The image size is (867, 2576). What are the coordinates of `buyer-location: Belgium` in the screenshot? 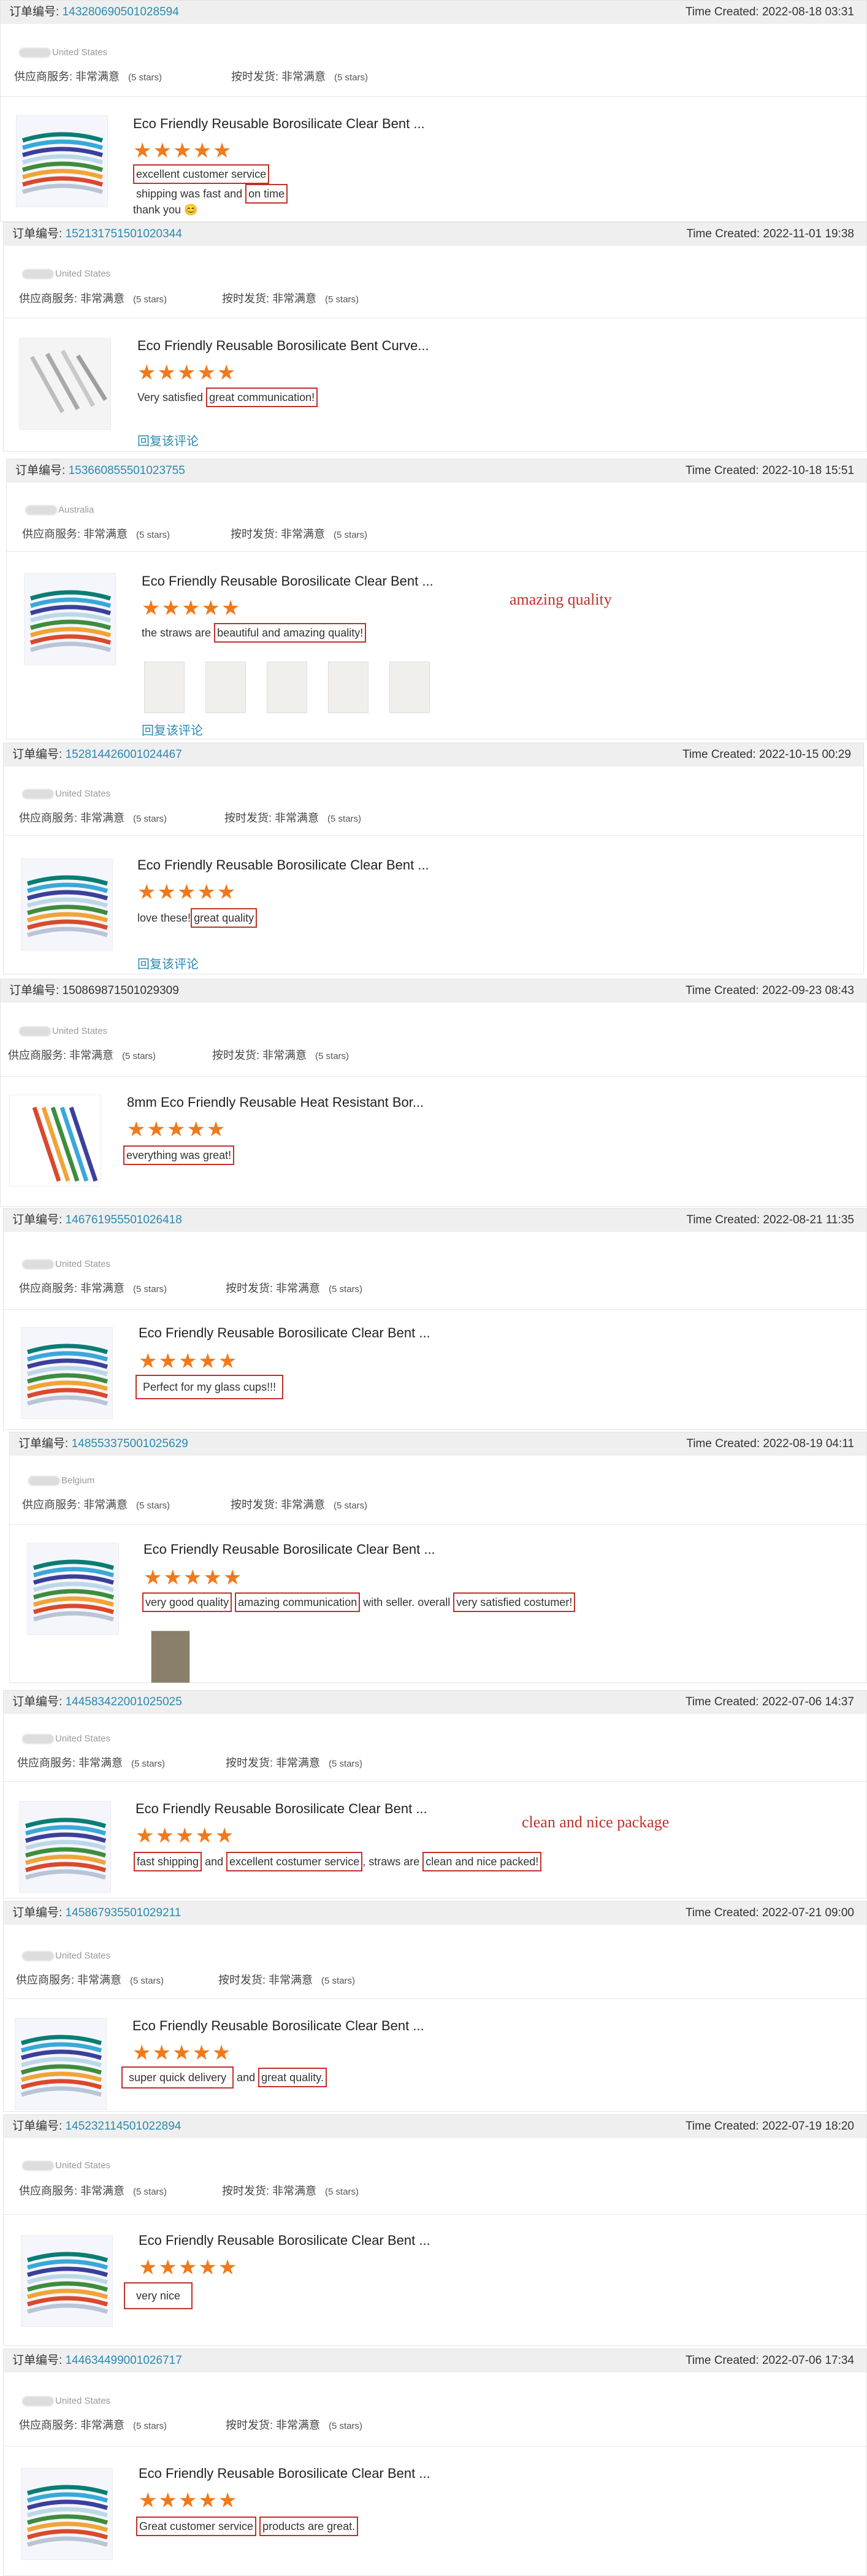 It's located at (61, 1480).